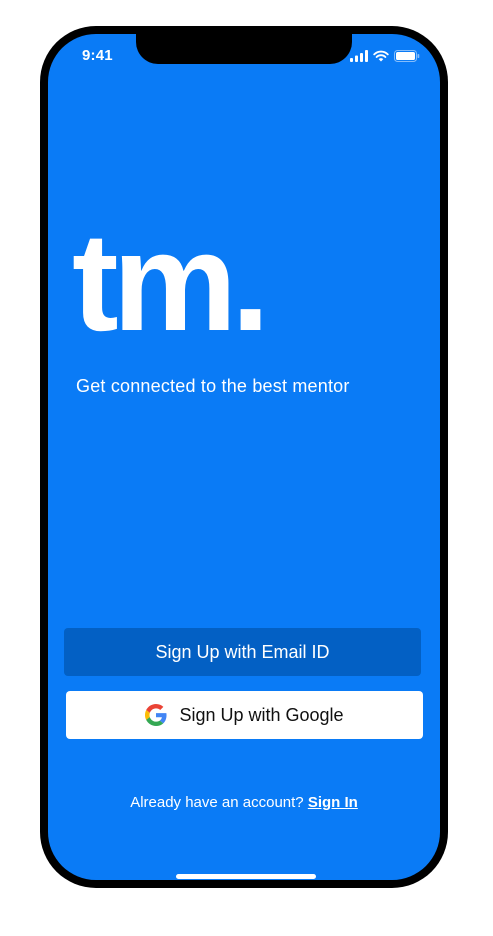 The height and width of the screenshot is (936, 493). I want to click on battery-icon, so click(407, 56).